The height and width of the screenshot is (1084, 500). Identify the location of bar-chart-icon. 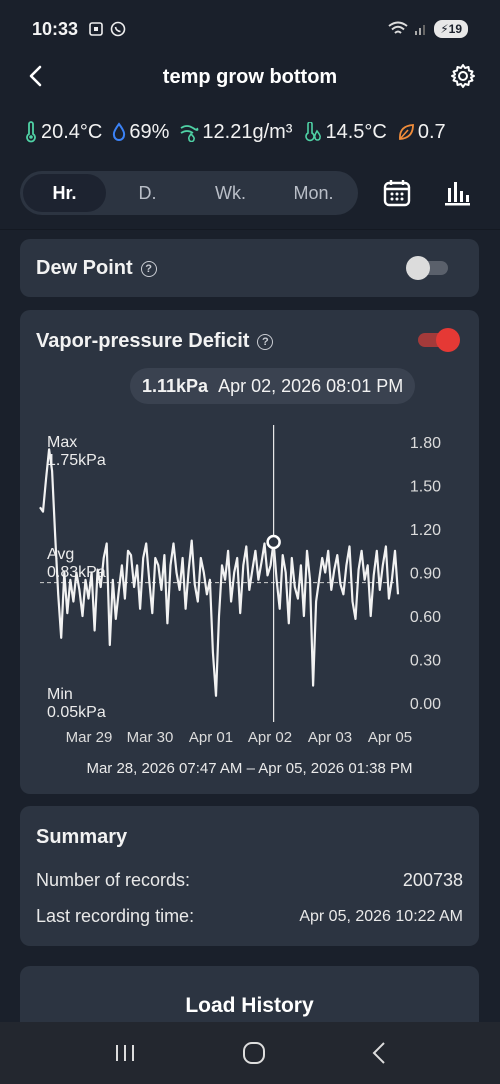
(457, 194).